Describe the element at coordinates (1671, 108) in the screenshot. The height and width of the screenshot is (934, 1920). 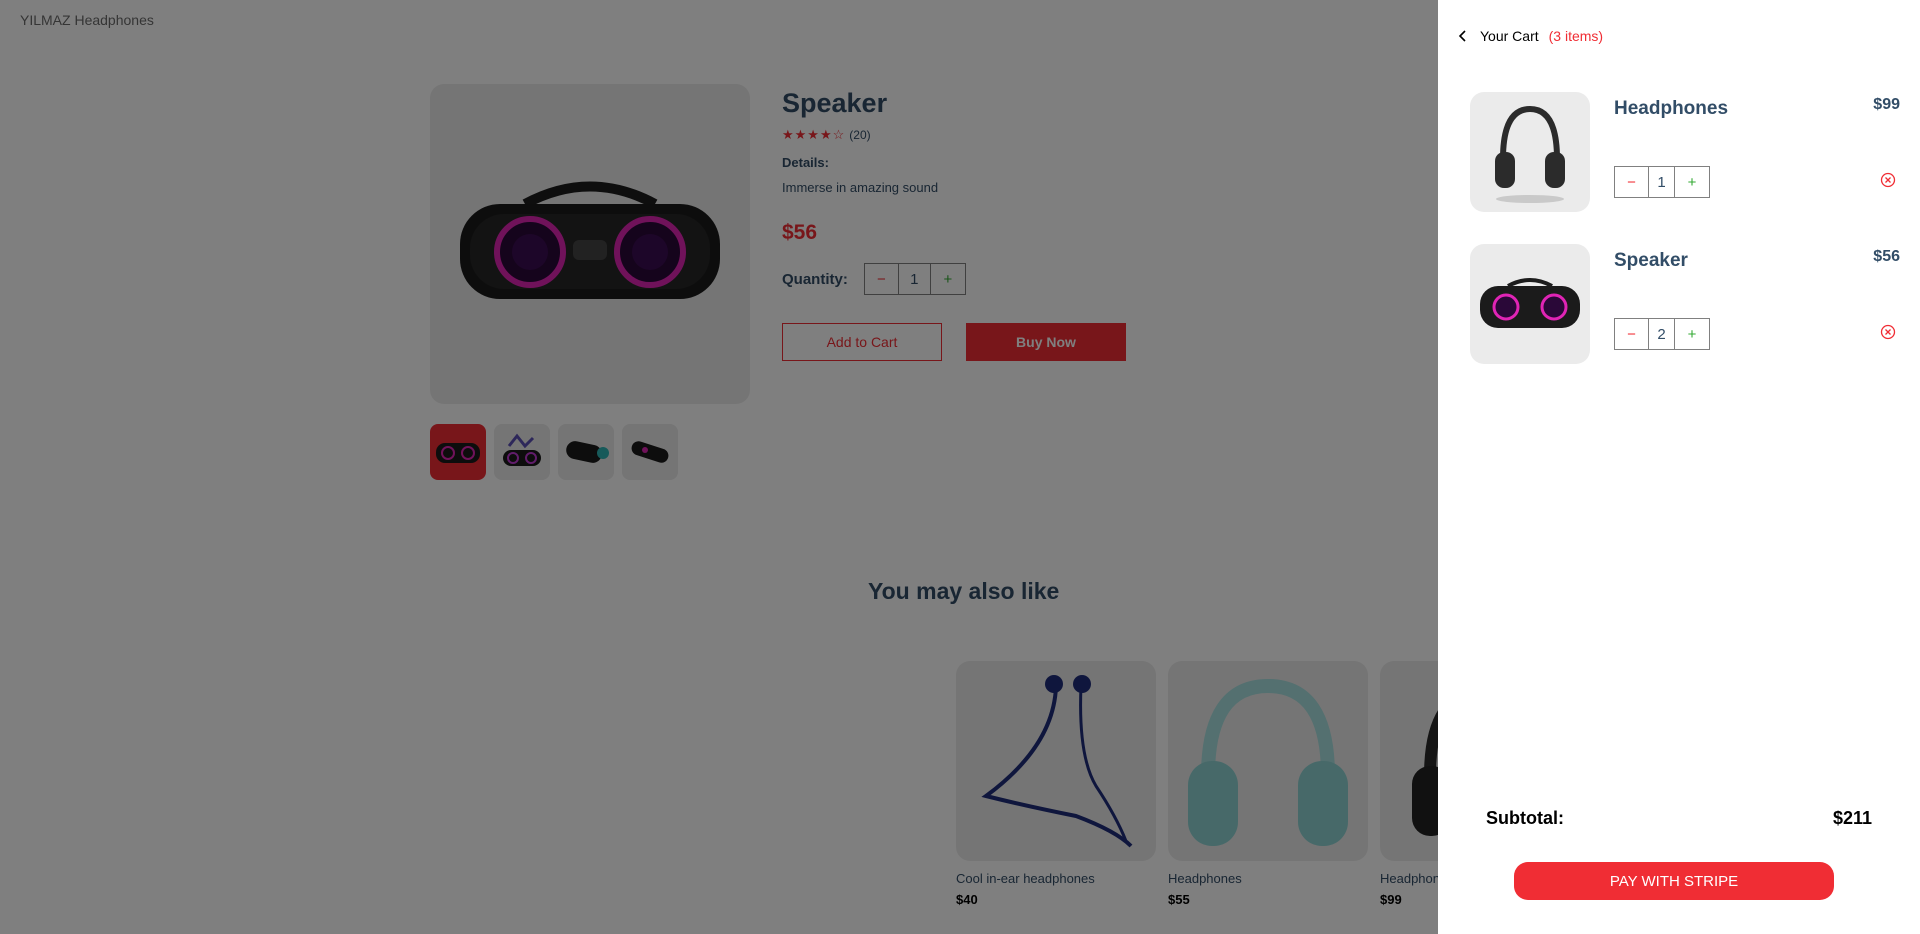
I see `cart-item-name: Headphones` at that location.